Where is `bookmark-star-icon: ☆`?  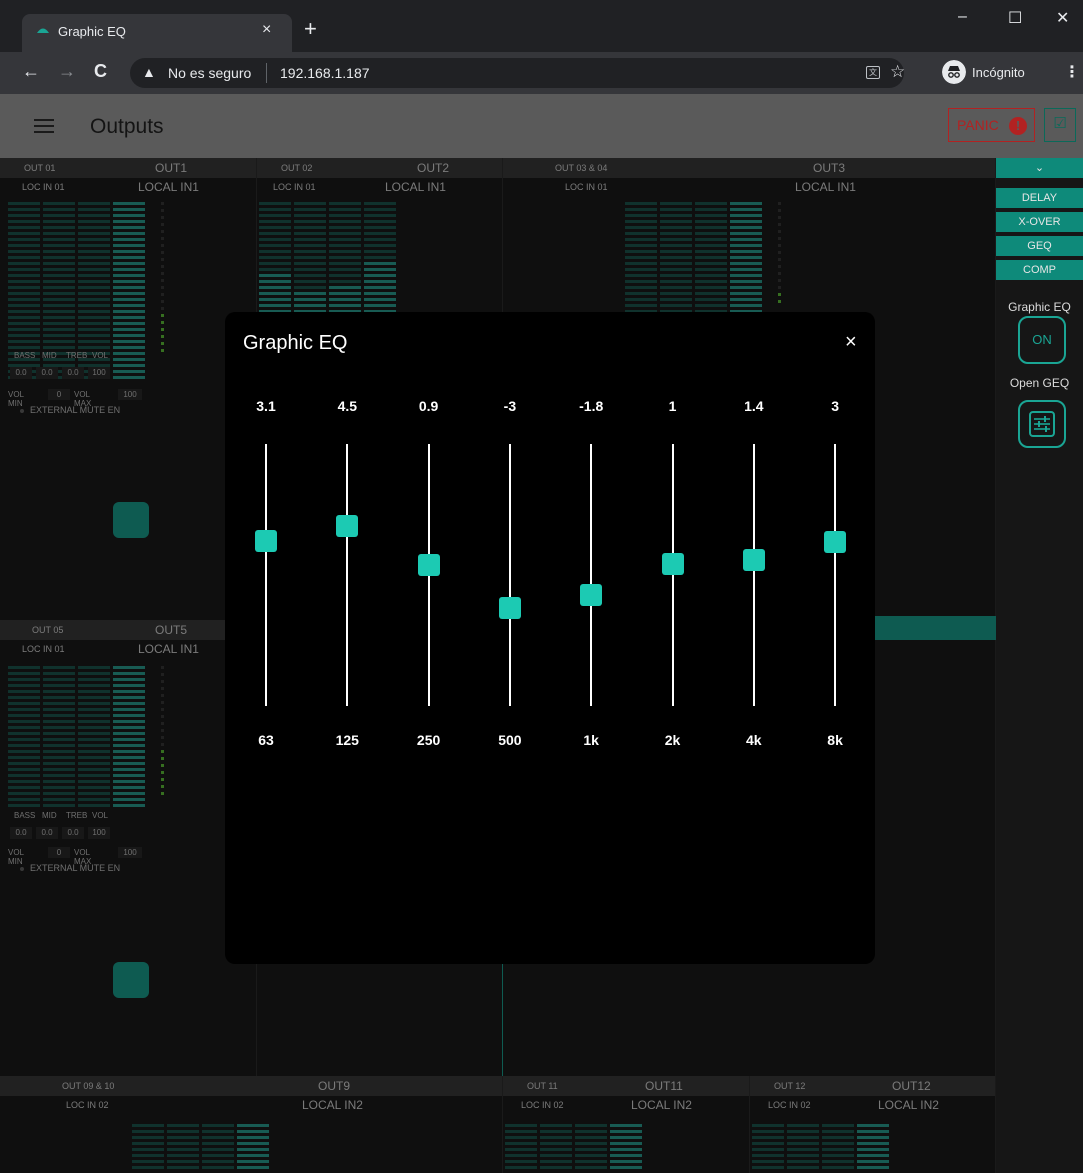
bookmark-star-icon: ☆ is located at coordinates (897, 72).